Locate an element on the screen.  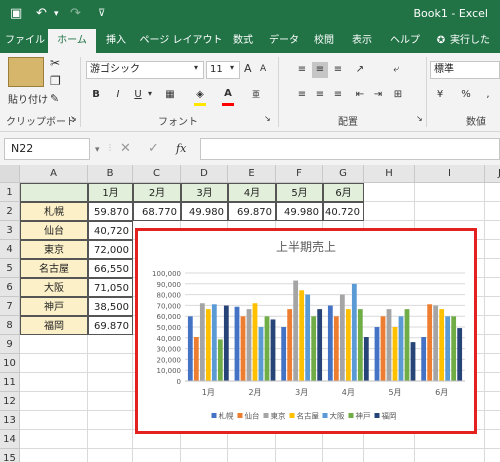
name-box: N22 is located at coordinates (47, 149).